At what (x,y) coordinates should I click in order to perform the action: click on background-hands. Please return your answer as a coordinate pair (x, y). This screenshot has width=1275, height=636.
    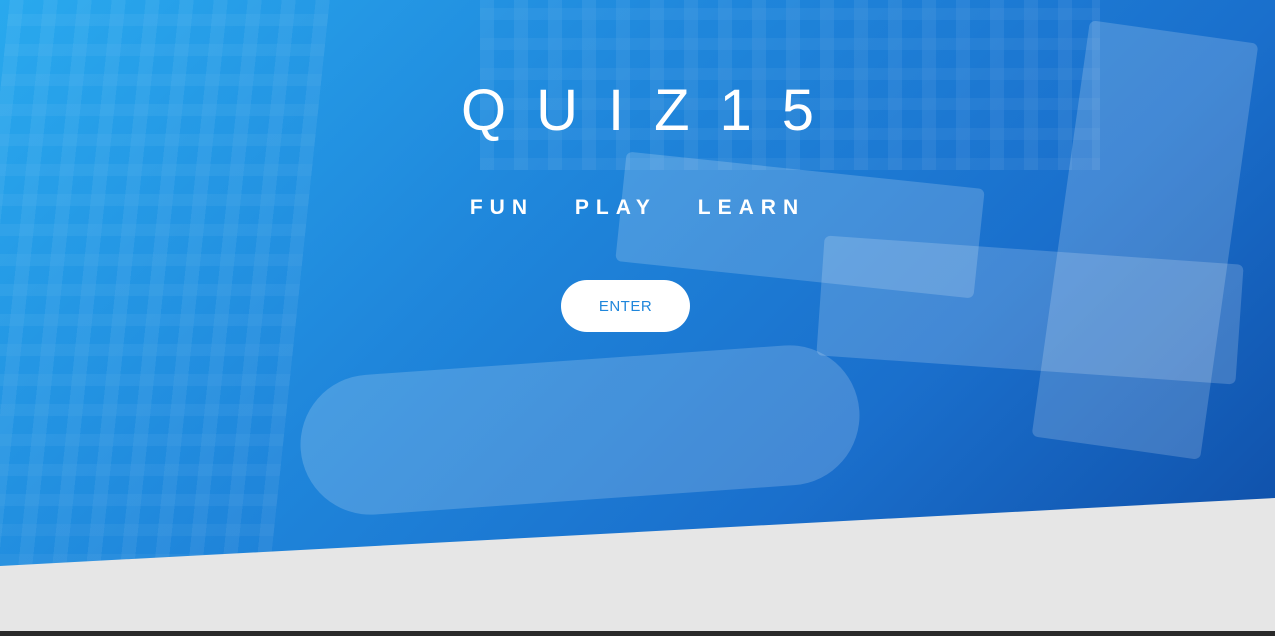
    Looking at the image, I should click on (580, 430).